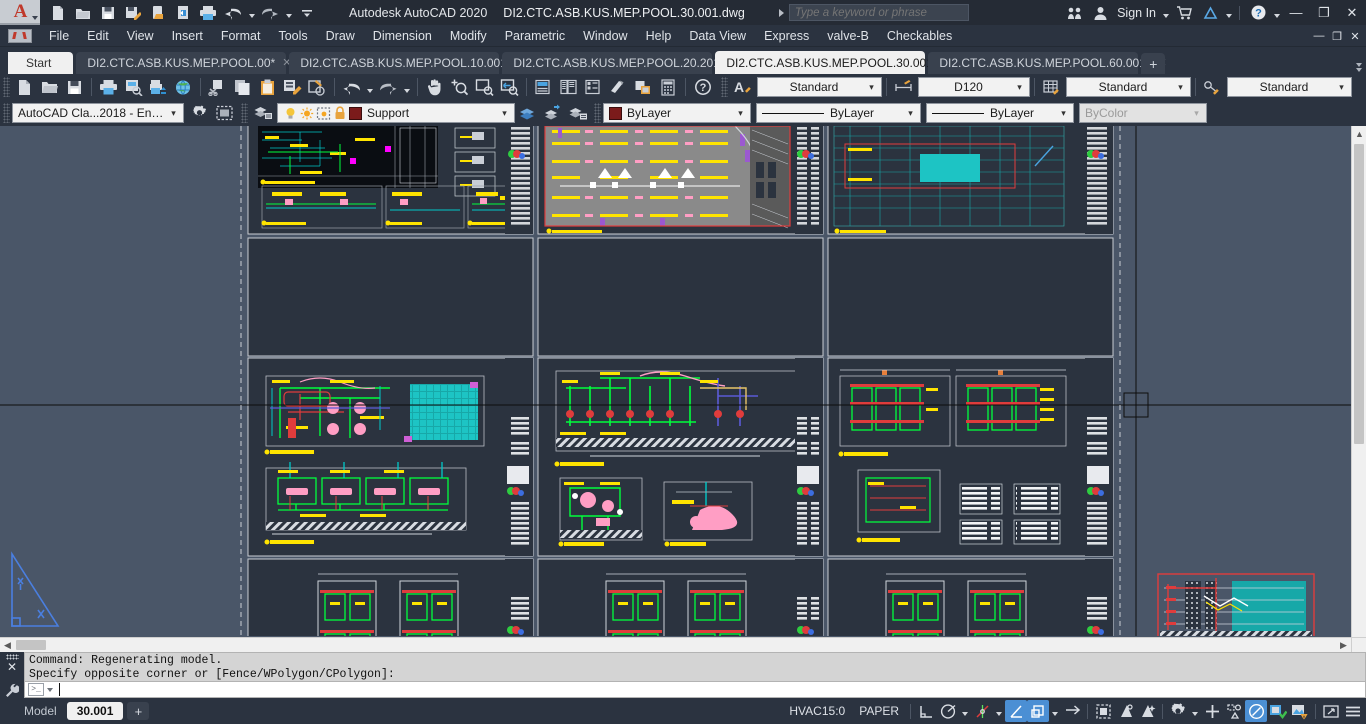 This screenshot has width=1366, height=724. Describe the element at coordinates (217, 87) in the screenshot. I see `cut-icon` at that location.